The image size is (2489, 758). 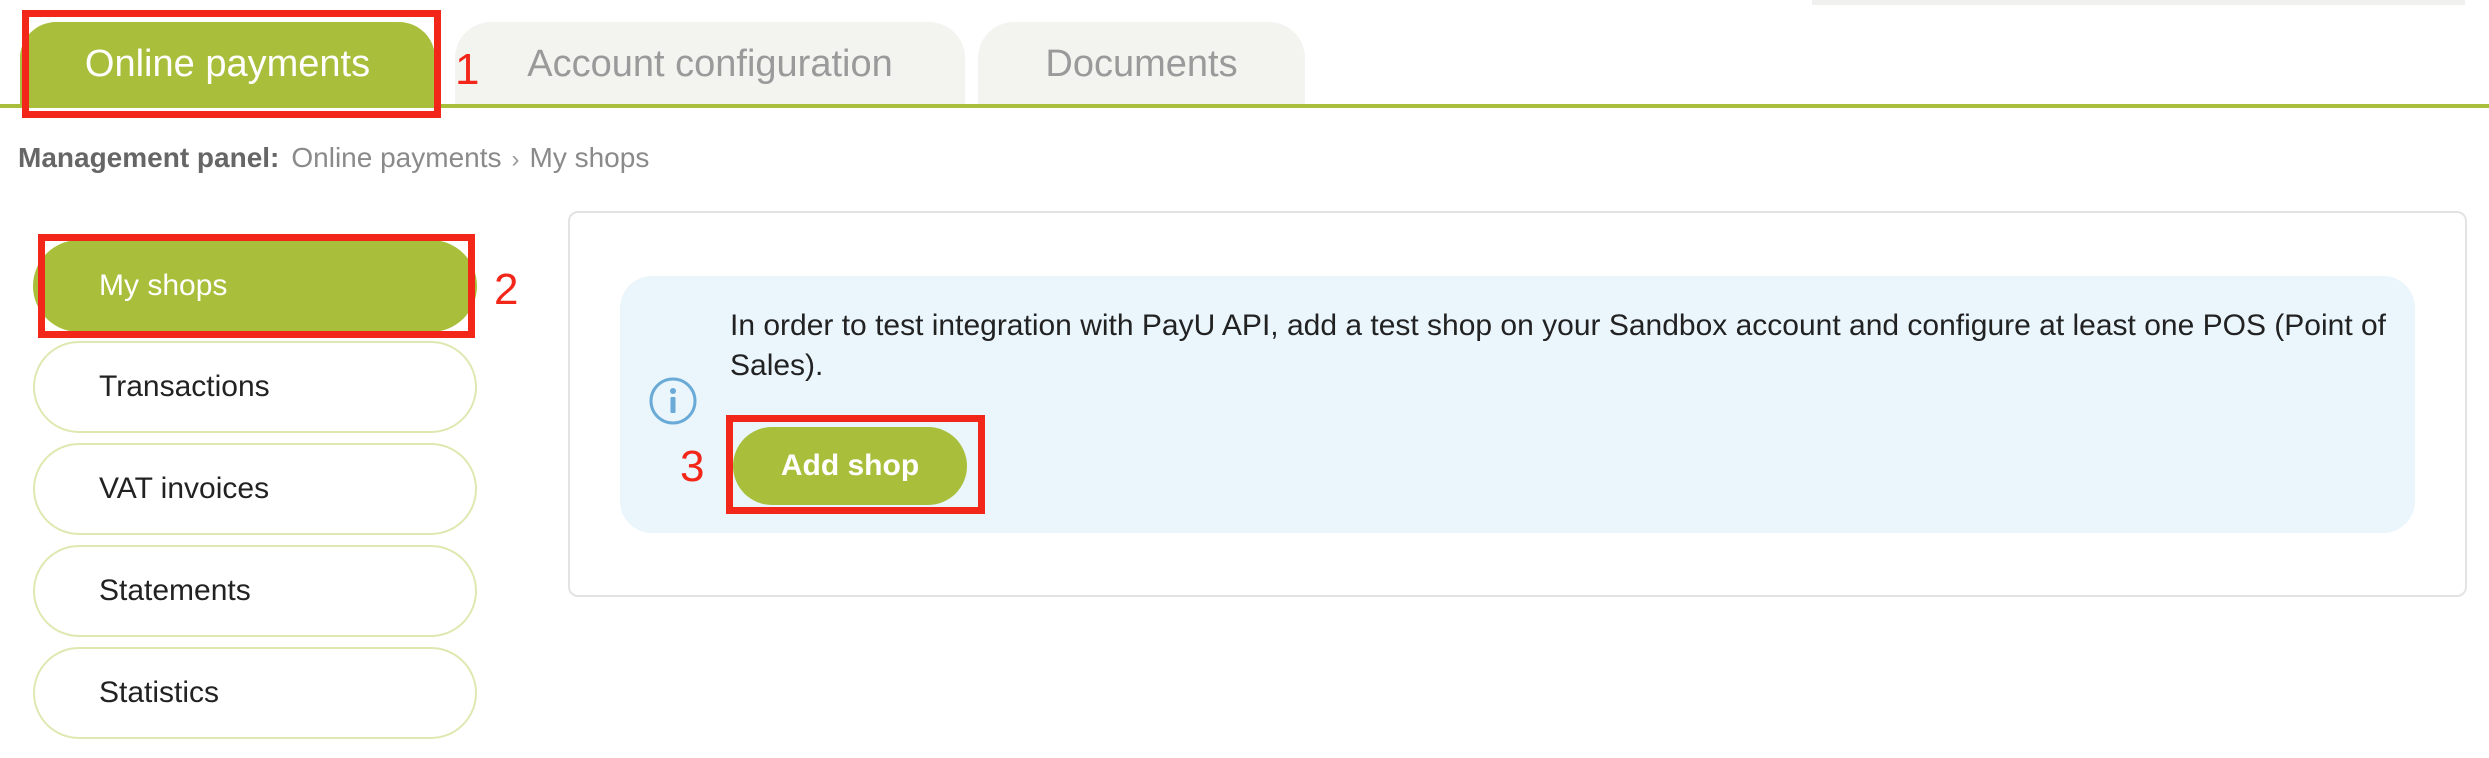 I want to click on sidebar-item-label: Statements, so click(x=175, y=590).